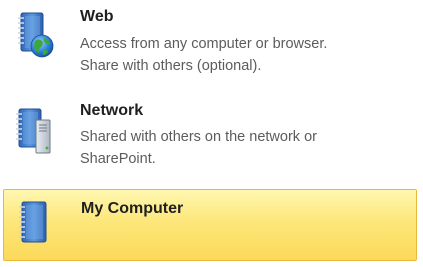 The image size is (423, 267). Describe the element at coordinates (35, 131) in the screenshot. I see `network-notebook-icon` at that location.